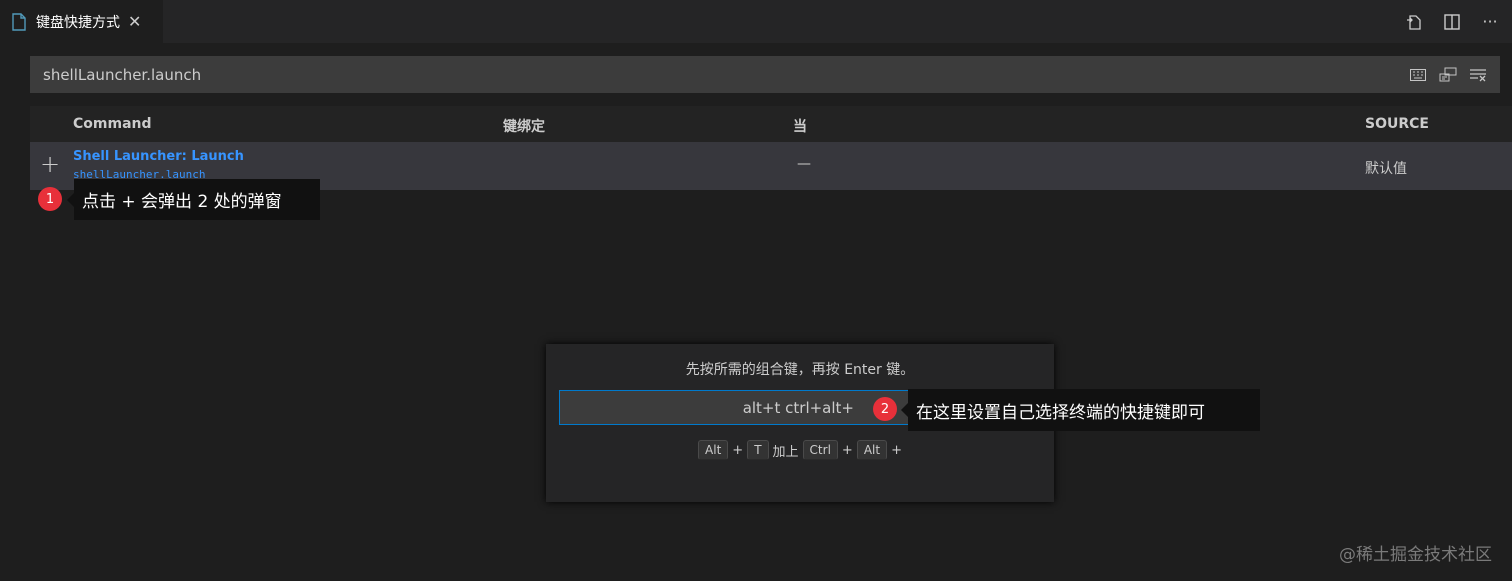  I want to click on split-editor-icon, so click(1452, 22).